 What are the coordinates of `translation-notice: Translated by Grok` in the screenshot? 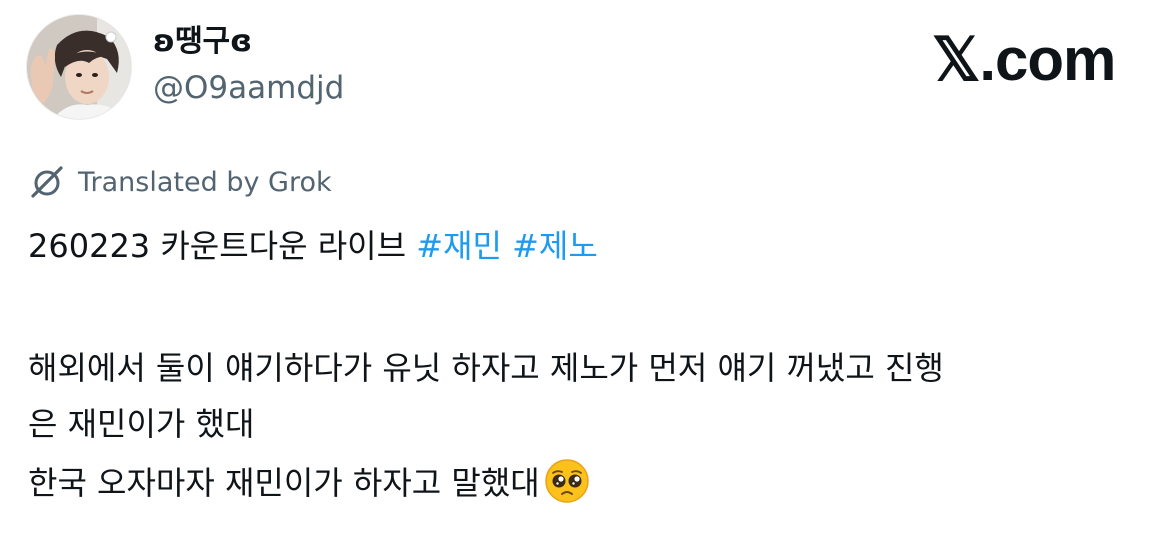 It's located at (180, 182).